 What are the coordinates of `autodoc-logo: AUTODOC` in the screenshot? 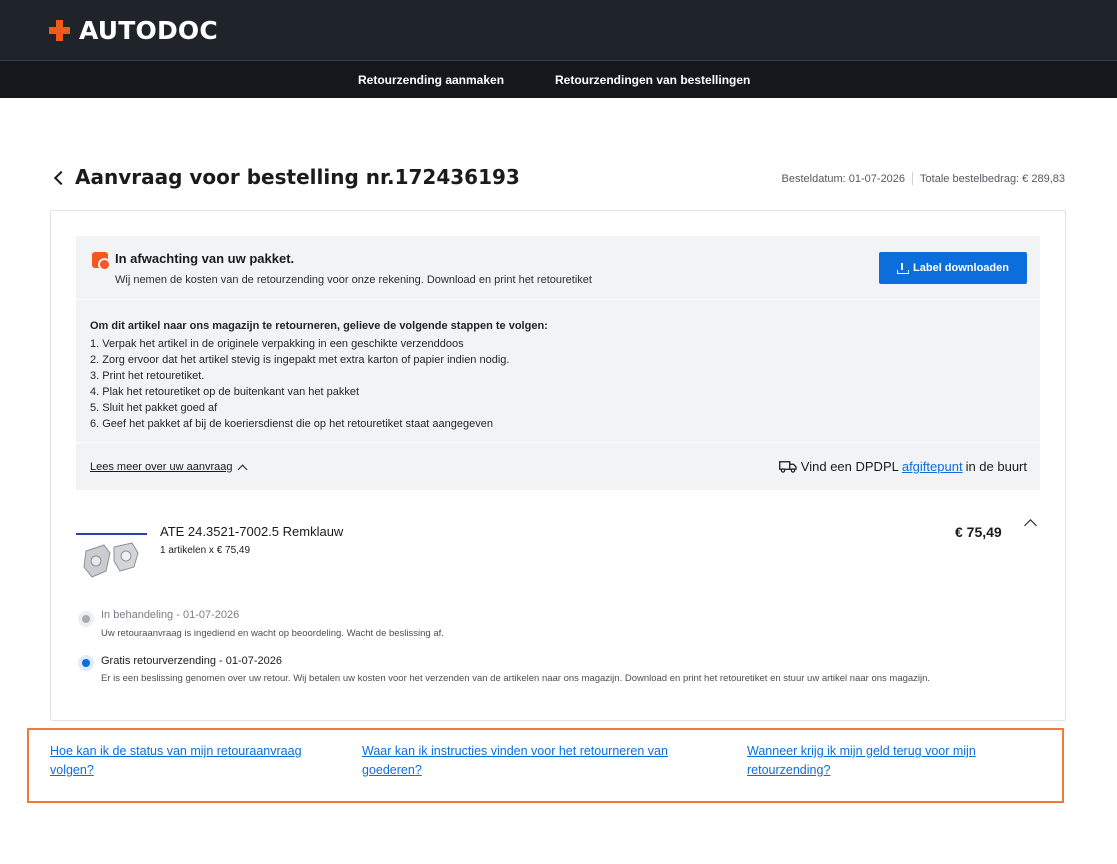 It's located at (133, 30).